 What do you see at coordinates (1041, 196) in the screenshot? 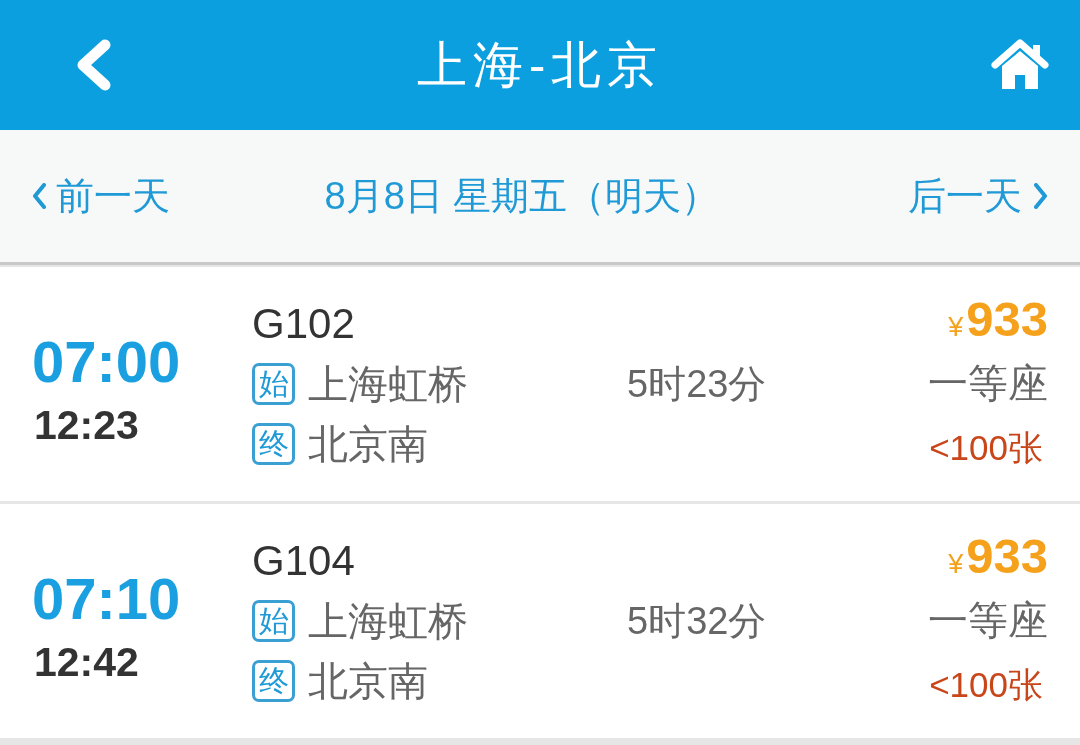
I see `chevron-right-icon` at bounding box center [1041, 196].